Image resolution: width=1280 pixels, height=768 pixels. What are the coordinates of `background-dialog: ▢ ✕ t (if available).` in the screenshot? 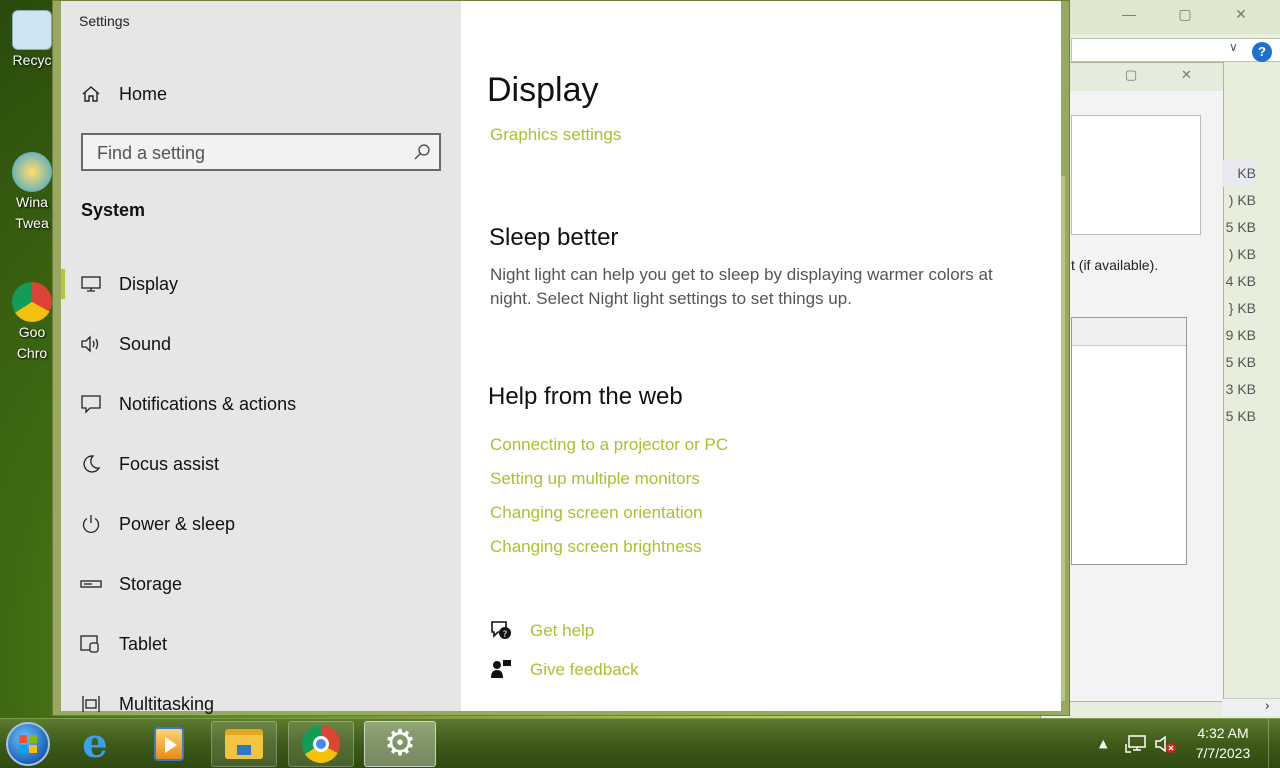 It's located at (1142, 382).